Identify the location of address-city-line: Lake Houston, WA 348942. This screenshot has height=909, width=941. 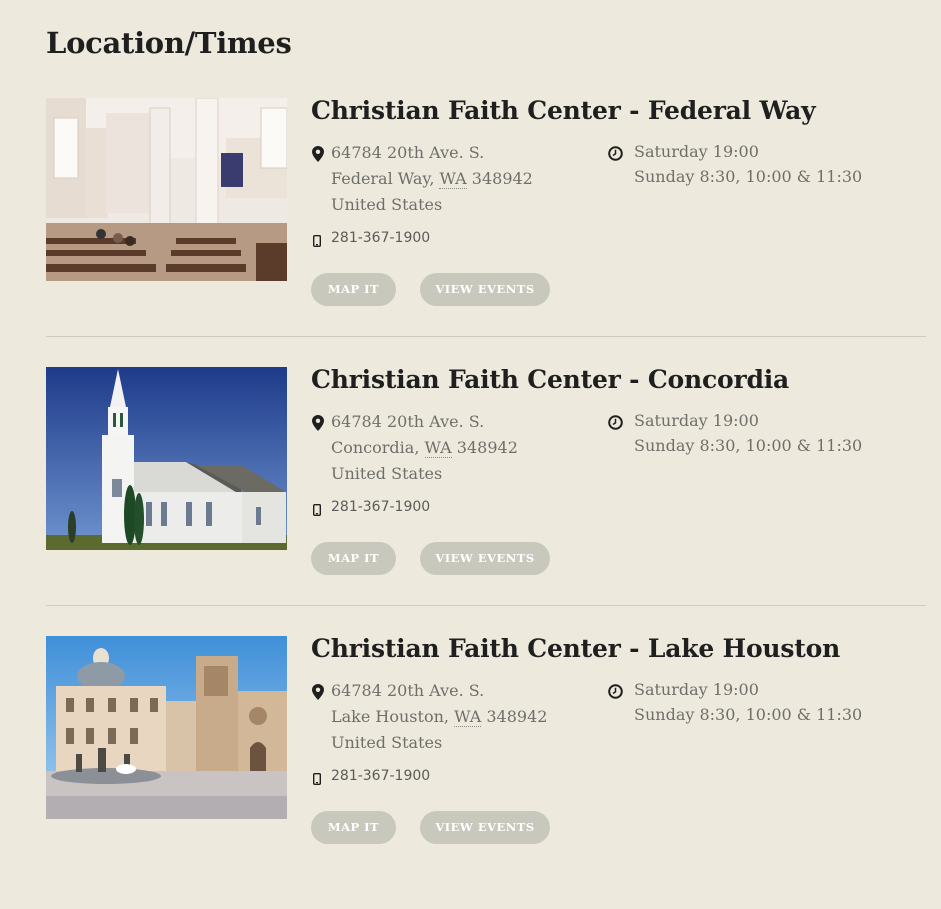
(439, 717).